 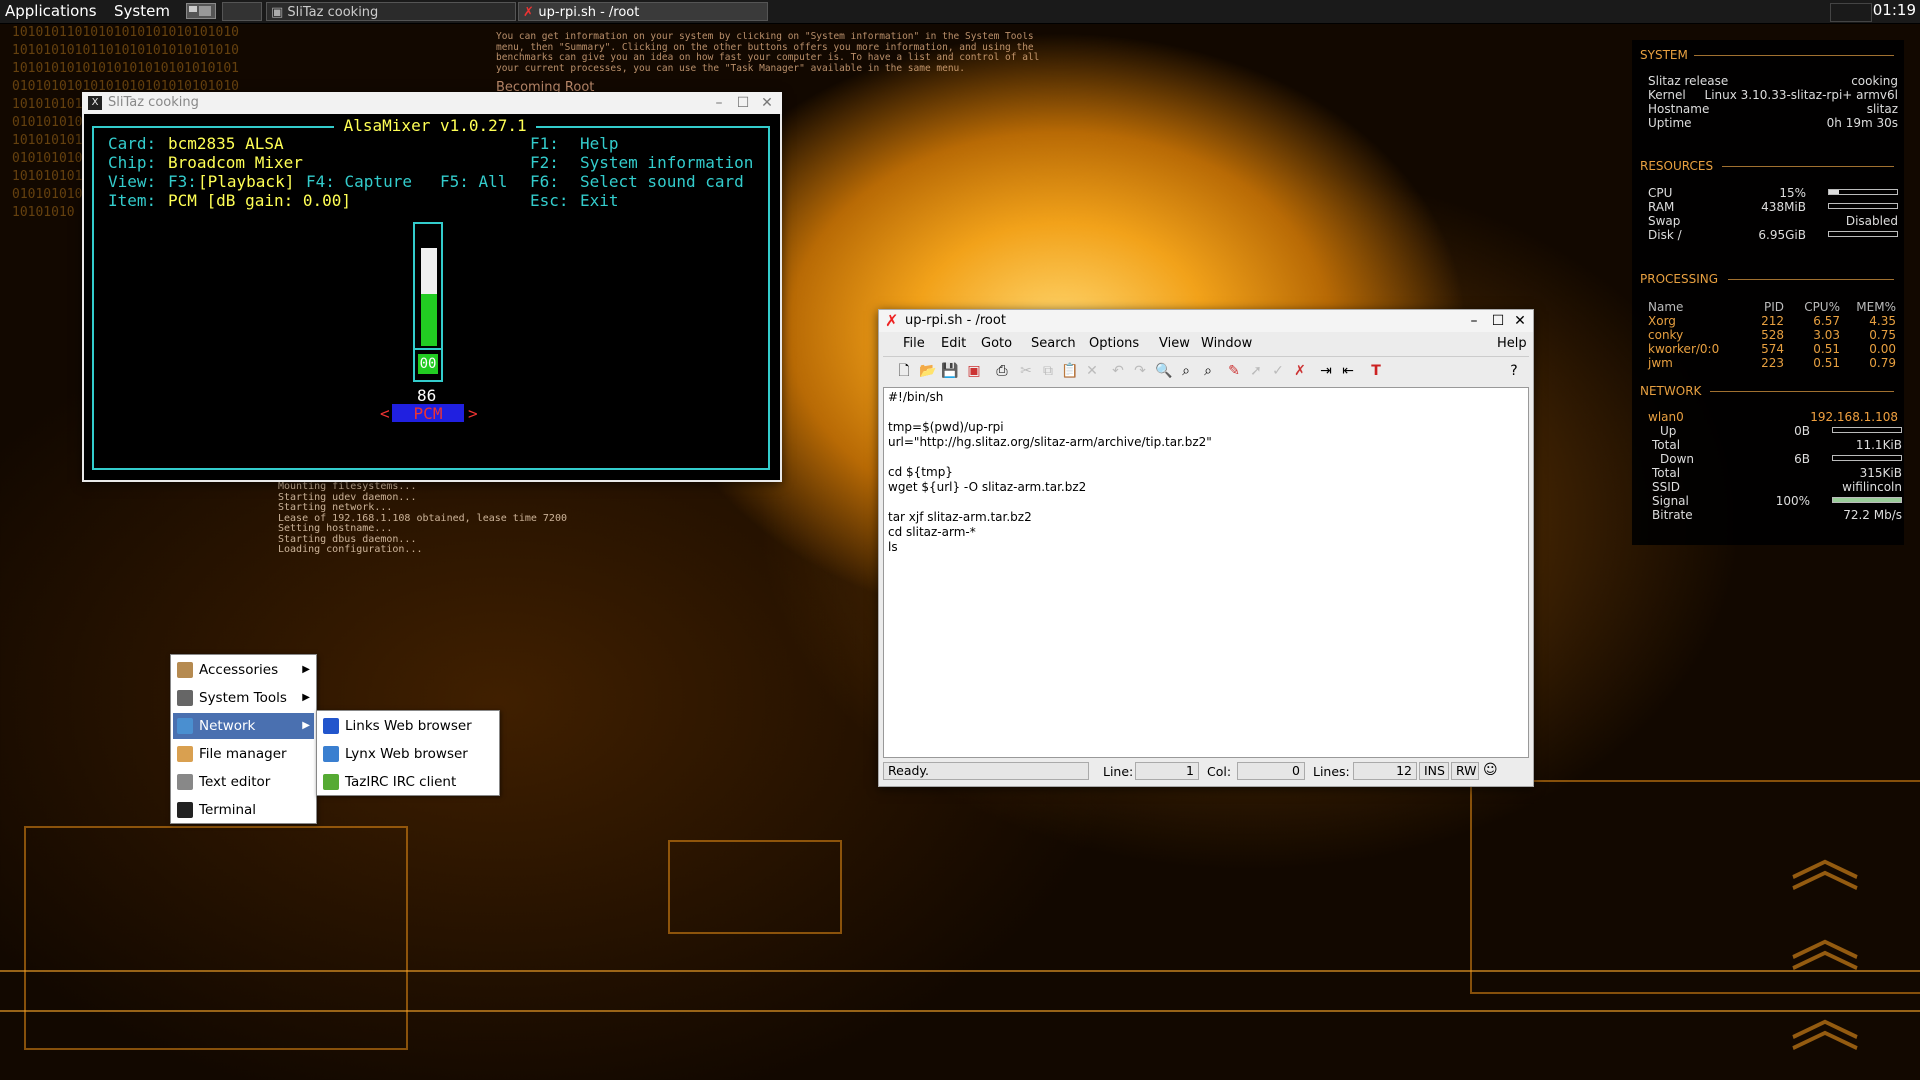 What do you see at coordinates (1882, 363) in the screenshot?
I see `process-cell: 0.79` at bounding box center [1882, 363].